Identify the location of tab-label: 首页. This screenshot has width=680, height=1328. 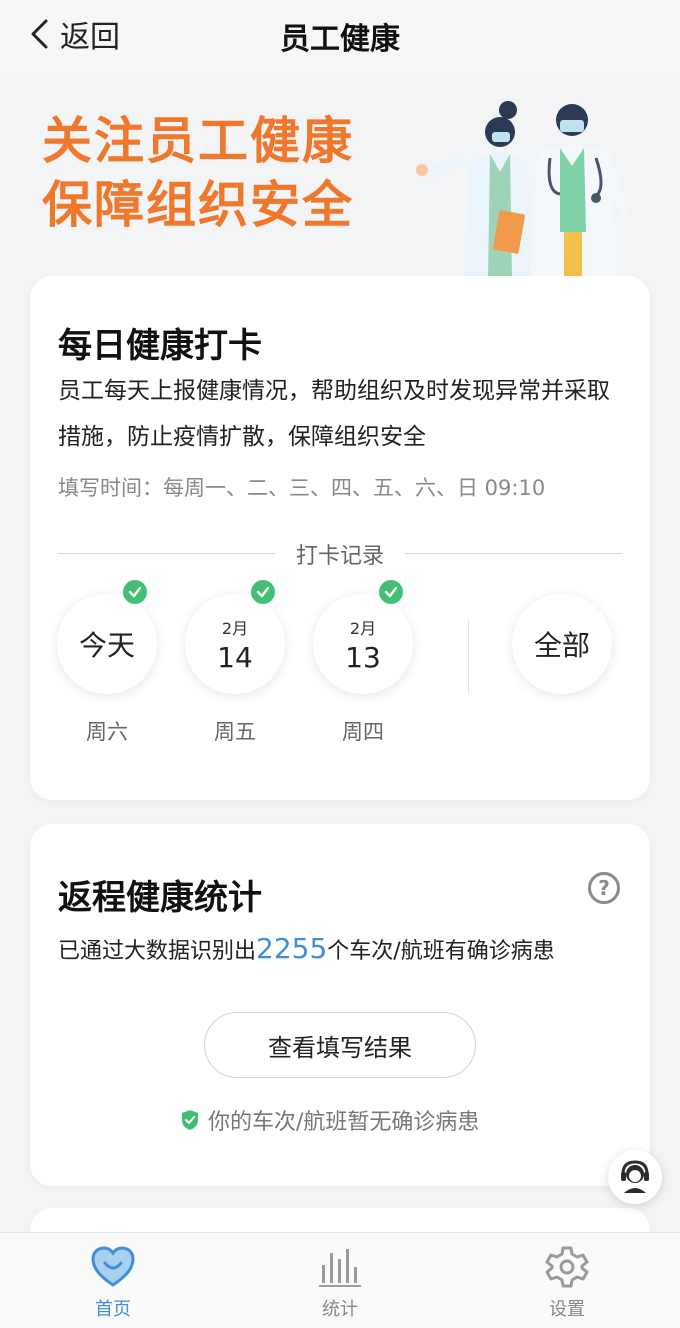
(113, 1309).